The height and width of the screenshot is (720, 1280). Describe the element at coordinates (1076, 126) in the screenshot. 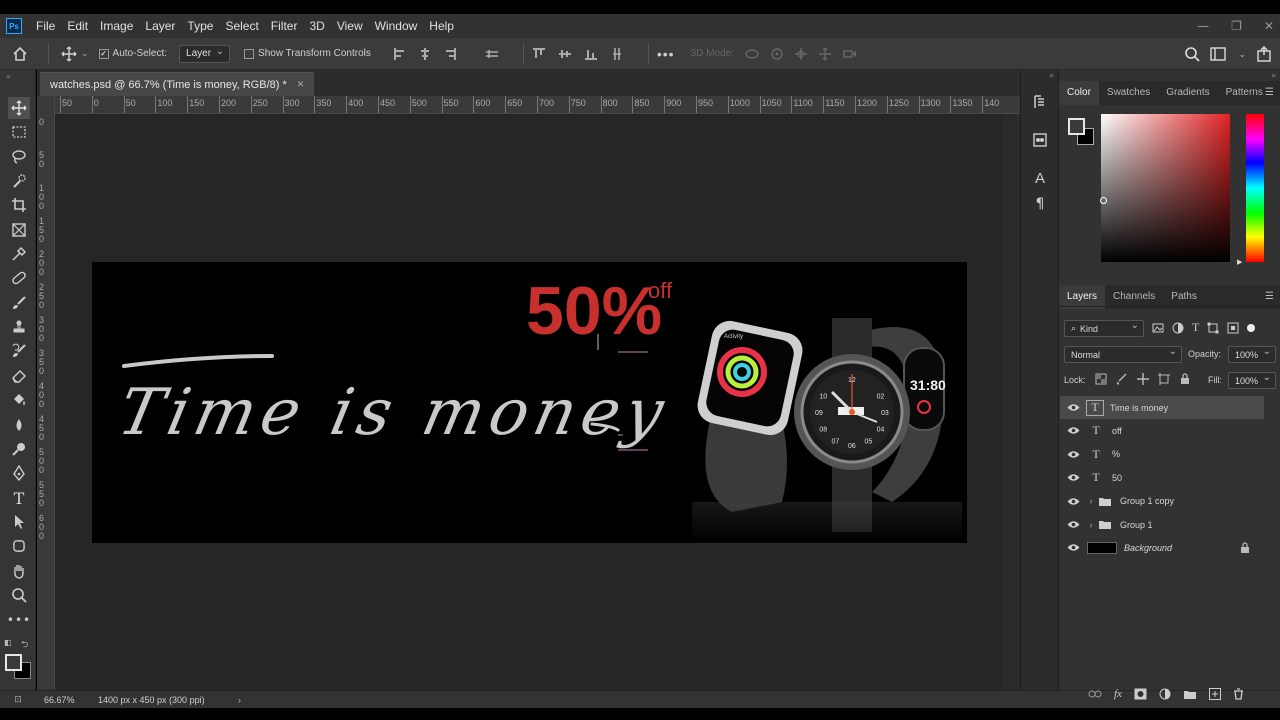

I see `color-panel-foreground-swatch` at that location.